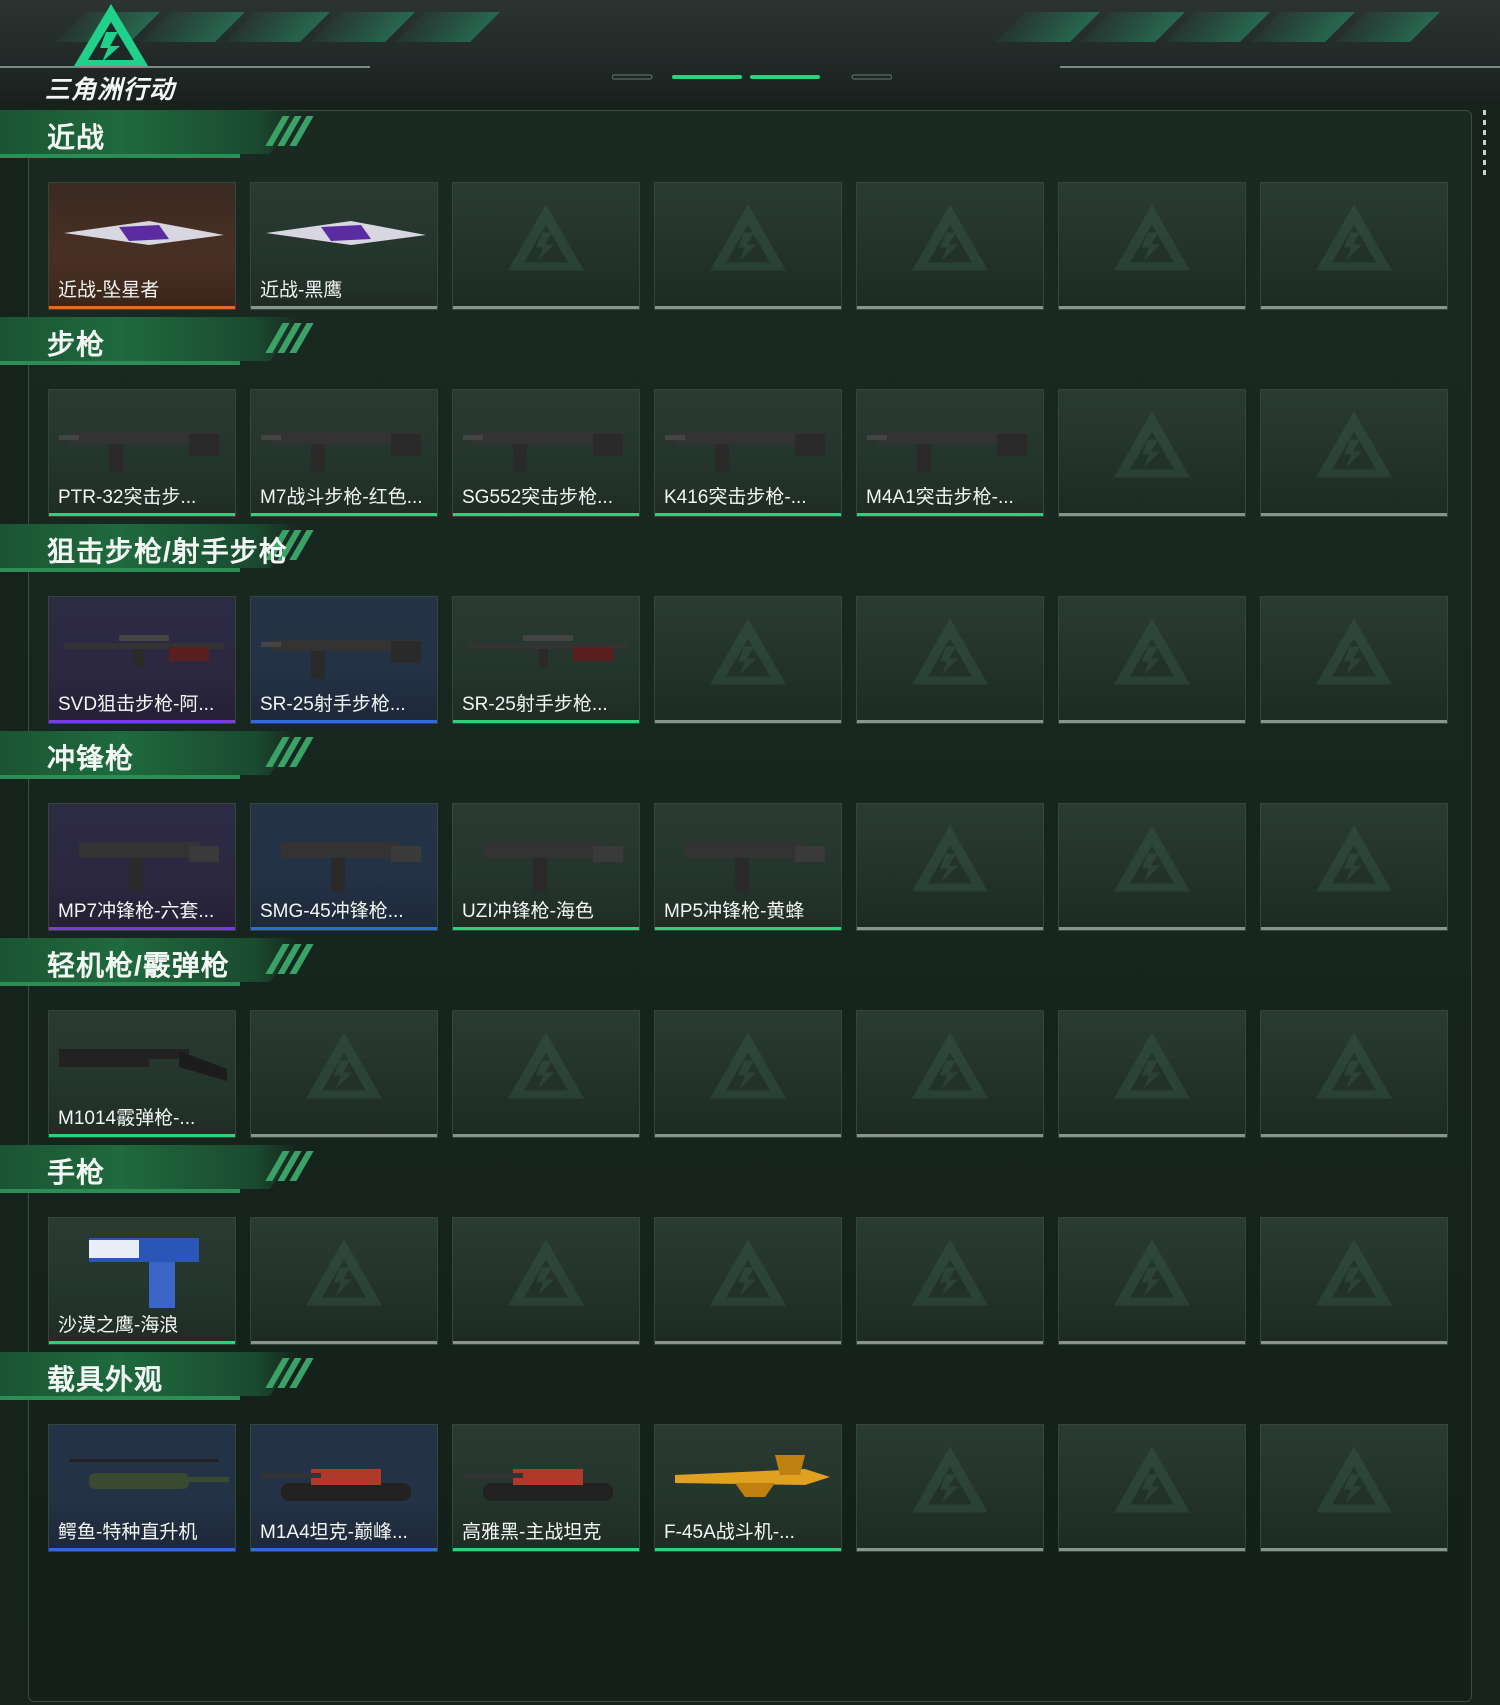 The height and width of the screenshot is (1705, 1500). Describe the element at coordinates (128, 1532) in the screenshot. I see `item-label: 鳄鱼-特种直升机` at that location.